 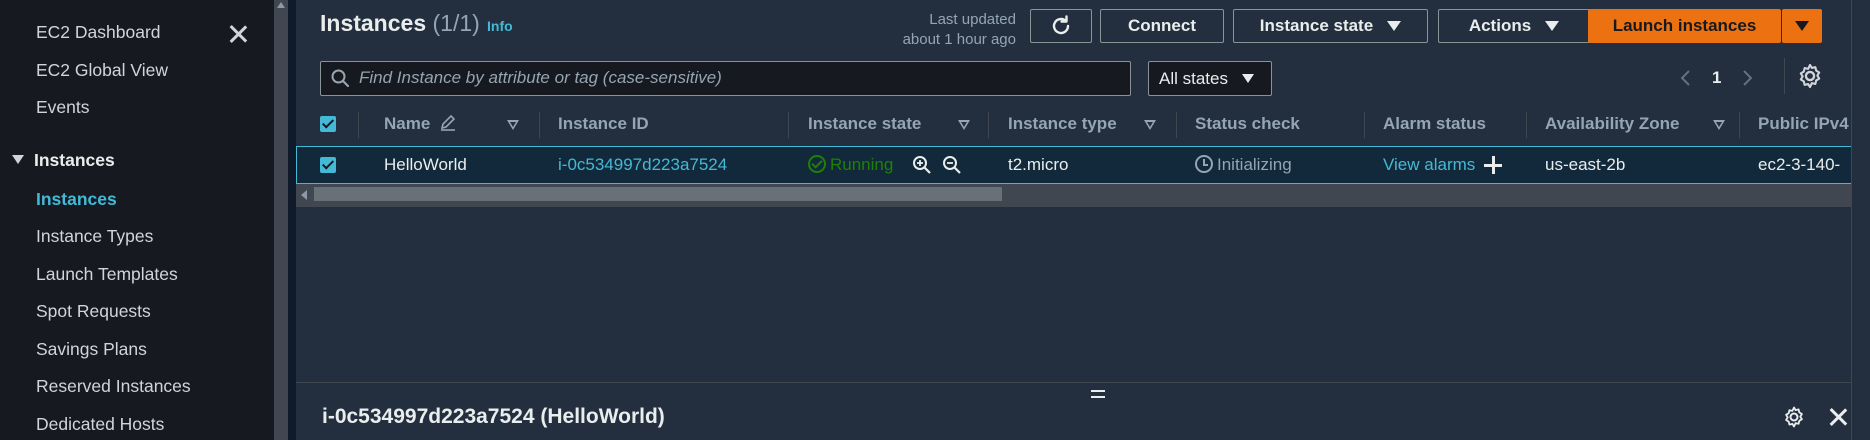 I want to click on column-header-instance-type: Instance type, so click(x=1062, y=128).